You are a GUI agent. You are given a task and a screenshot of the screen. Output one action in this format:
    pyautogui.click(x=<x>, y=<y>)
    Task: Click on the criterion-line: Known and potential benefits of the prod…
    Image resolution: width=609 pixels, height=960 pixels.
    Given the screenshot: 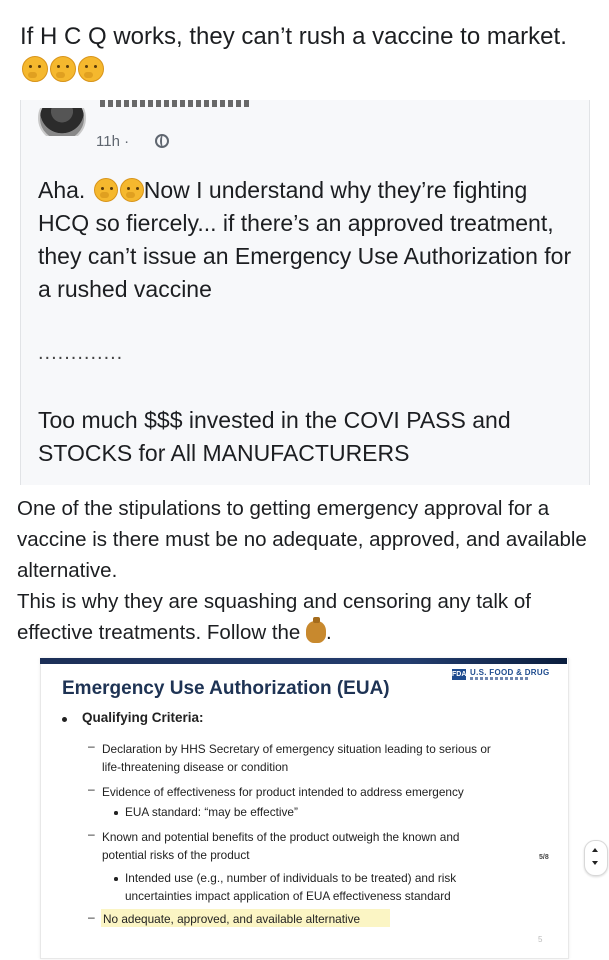 What is the action you would take?
    pyautogui.click(x=281, y=837)
    